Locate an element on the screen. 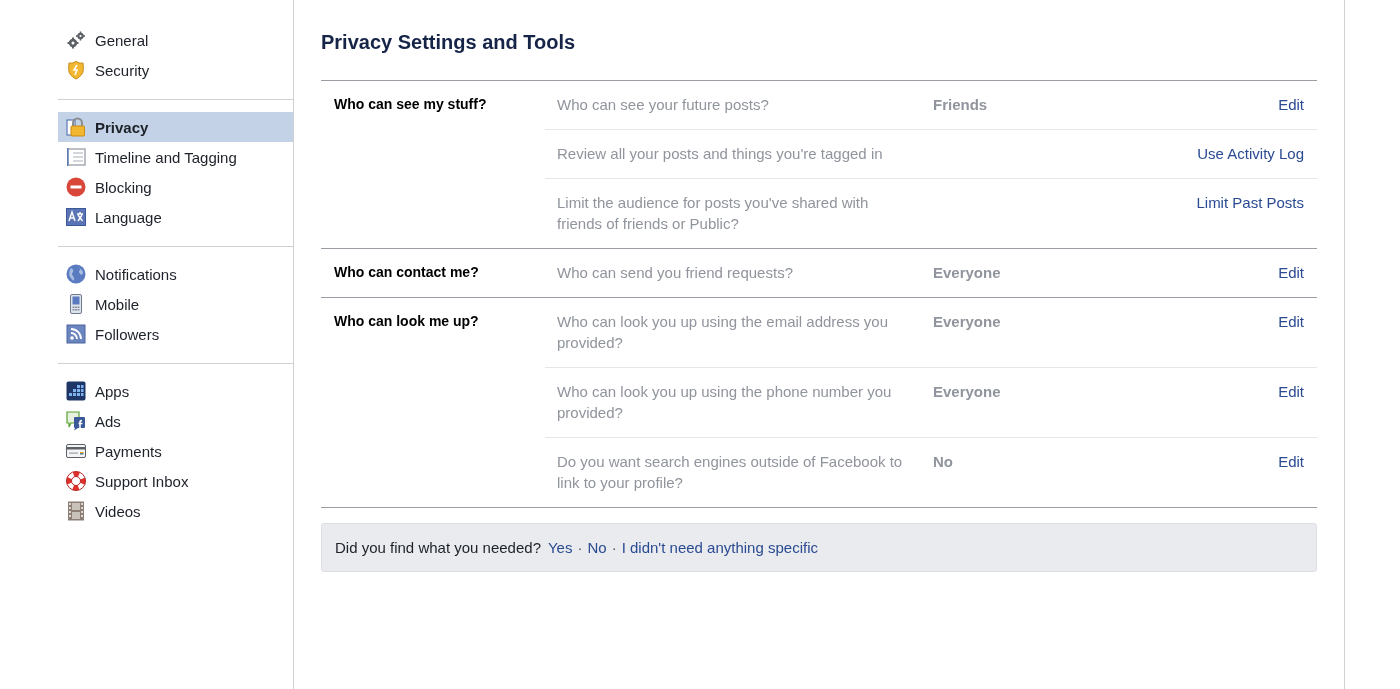 This screenshot has height=689, width=1400. sidebar-item: Privacy is located at coordinates (175, 127).